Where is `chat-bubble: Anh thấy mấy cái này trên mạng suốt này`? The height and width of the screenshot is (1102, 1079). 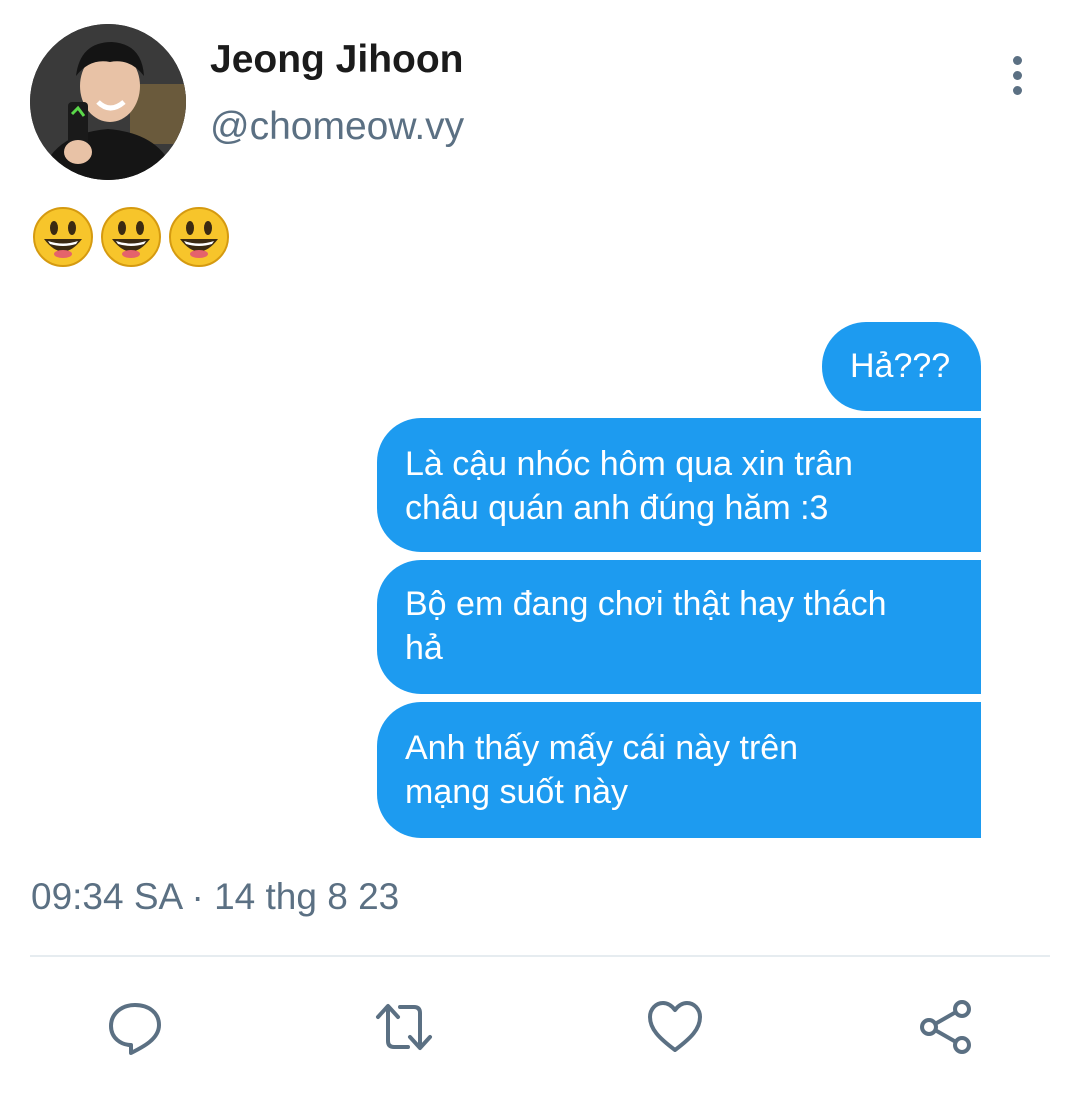 chat-bubble: Anh thấy mấy cái này trên mạng suốt này is located at coordinates (679, 770).